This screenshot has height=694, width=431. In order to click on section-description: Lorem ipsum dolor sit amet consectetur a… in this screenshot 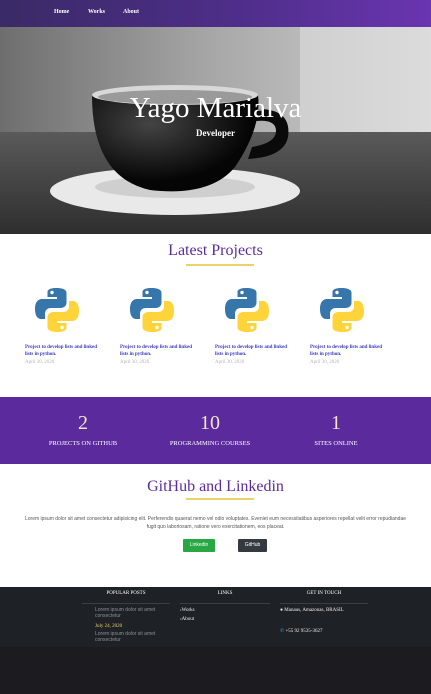, I will do `click(215, 523)`.